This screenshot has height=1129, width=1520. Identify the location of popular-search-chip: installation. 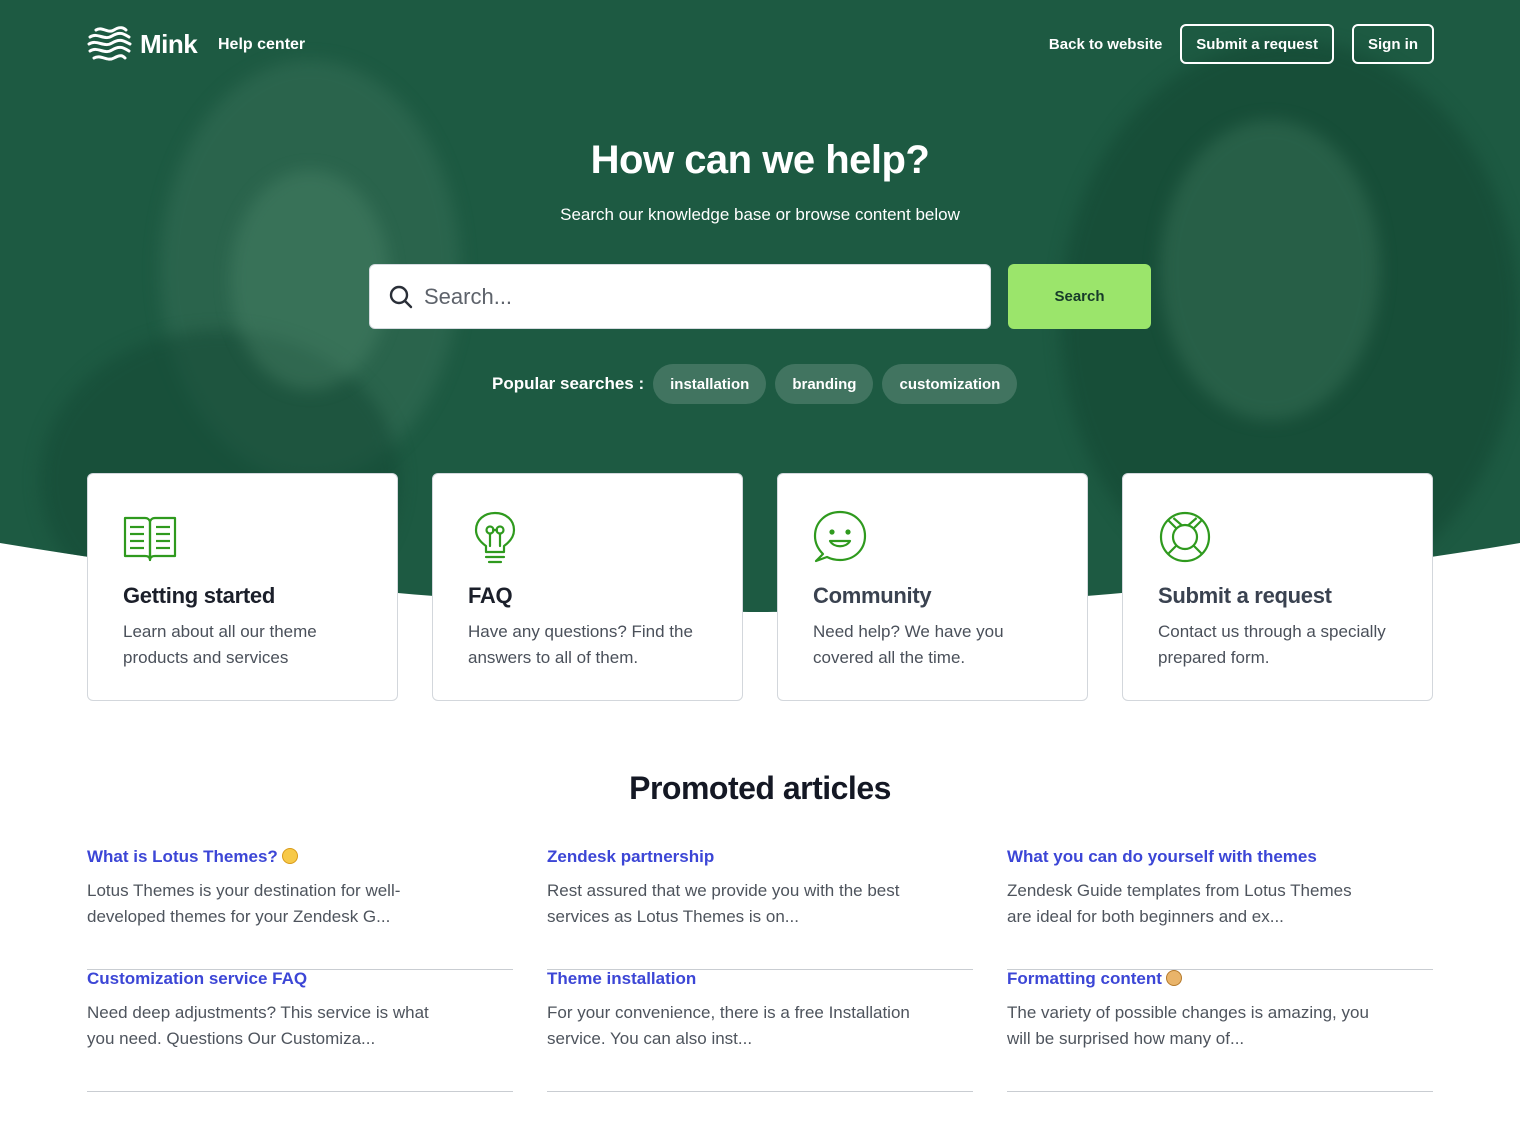
(710, 384).